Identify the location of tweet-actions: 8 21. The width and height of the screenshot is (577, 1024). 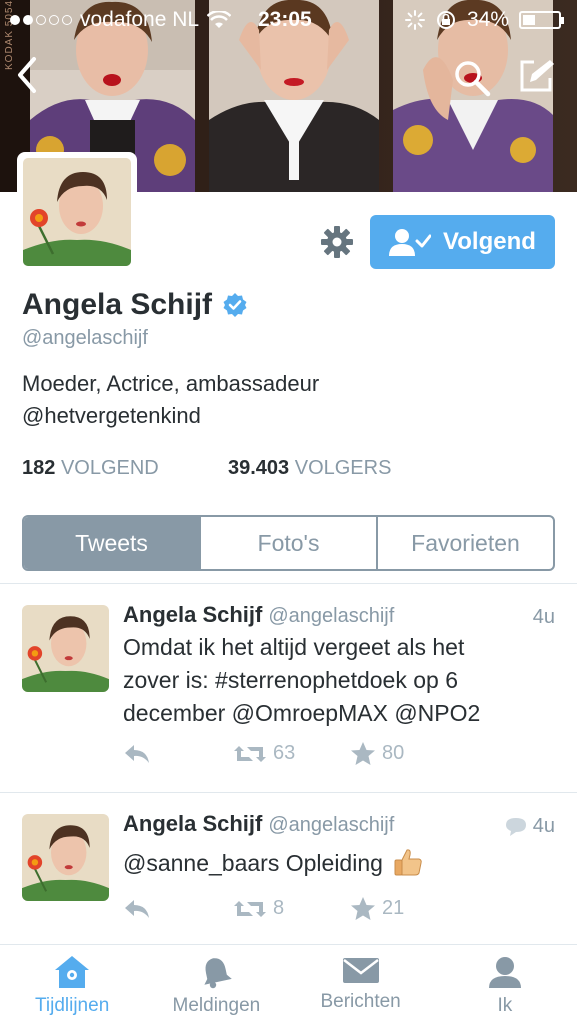
(263, 908).